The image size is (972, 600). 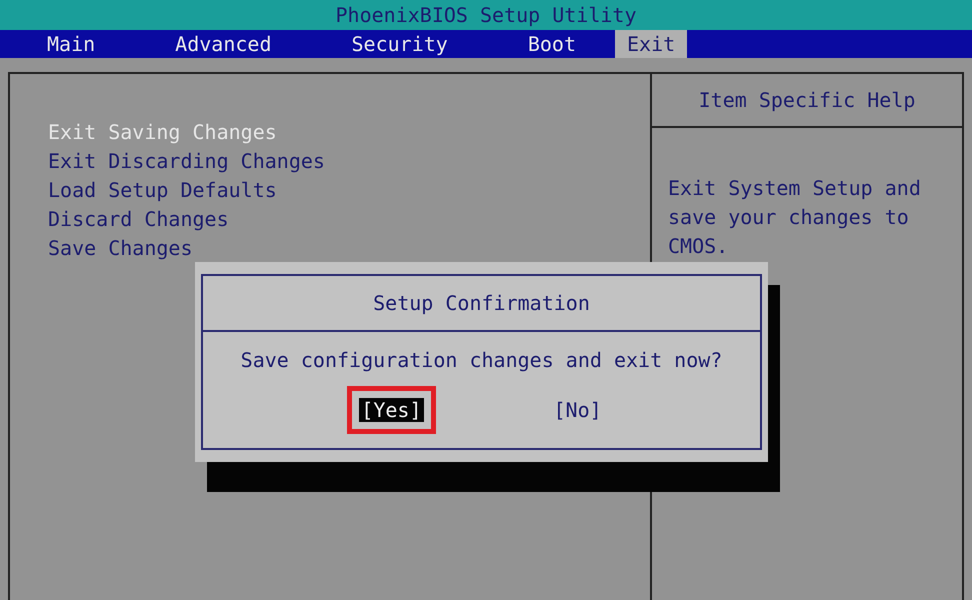 What do you see at coordinates (349, 190) in the screenshot?
I see `menu-item: Load Setup Defaults` at bounding box center [349, 190].